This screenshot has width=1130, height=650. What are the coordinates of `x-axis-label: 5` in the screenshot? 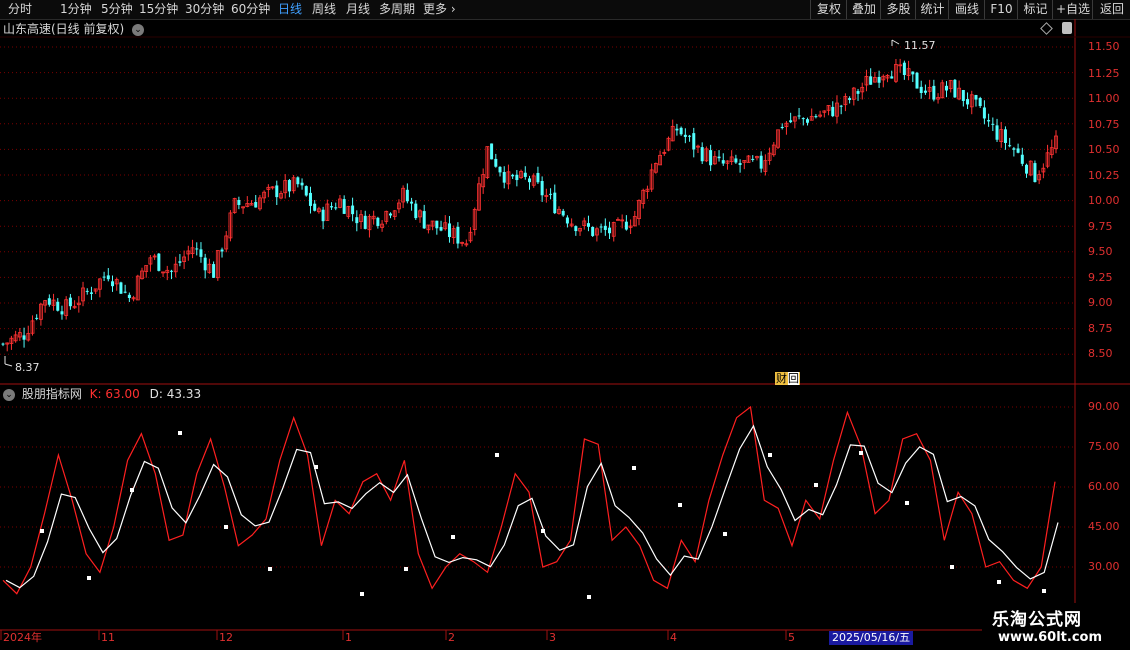 It's located at (791, 637).